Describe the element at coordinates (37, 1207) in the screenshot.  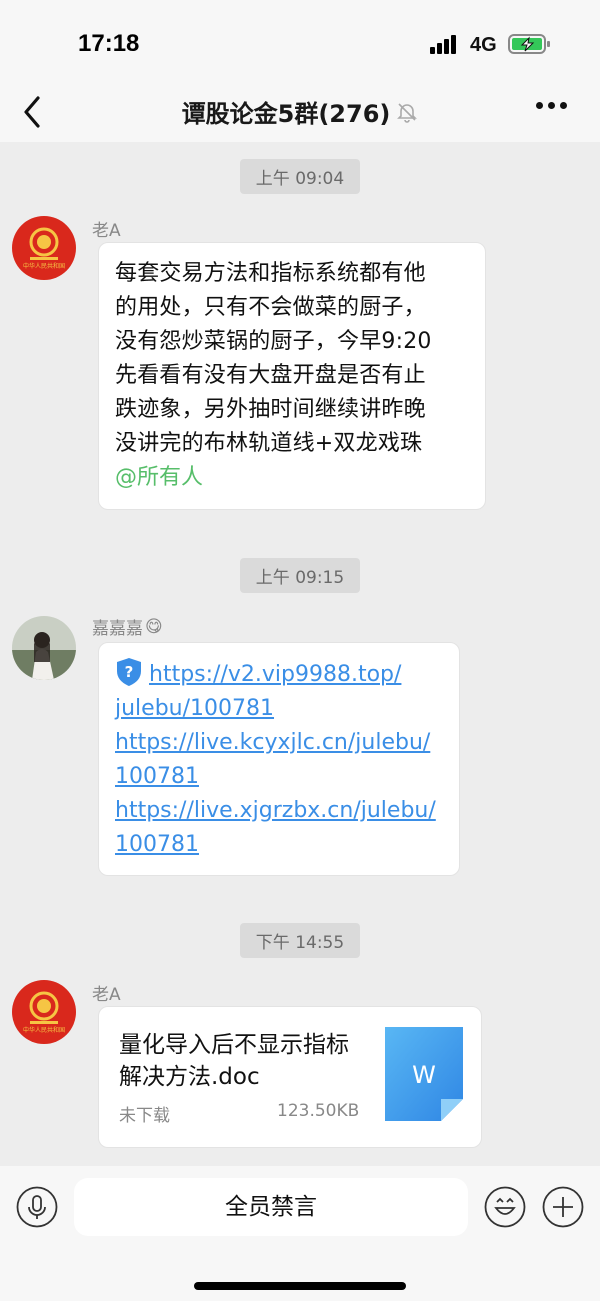
I see `voice-input-icon` at that location.